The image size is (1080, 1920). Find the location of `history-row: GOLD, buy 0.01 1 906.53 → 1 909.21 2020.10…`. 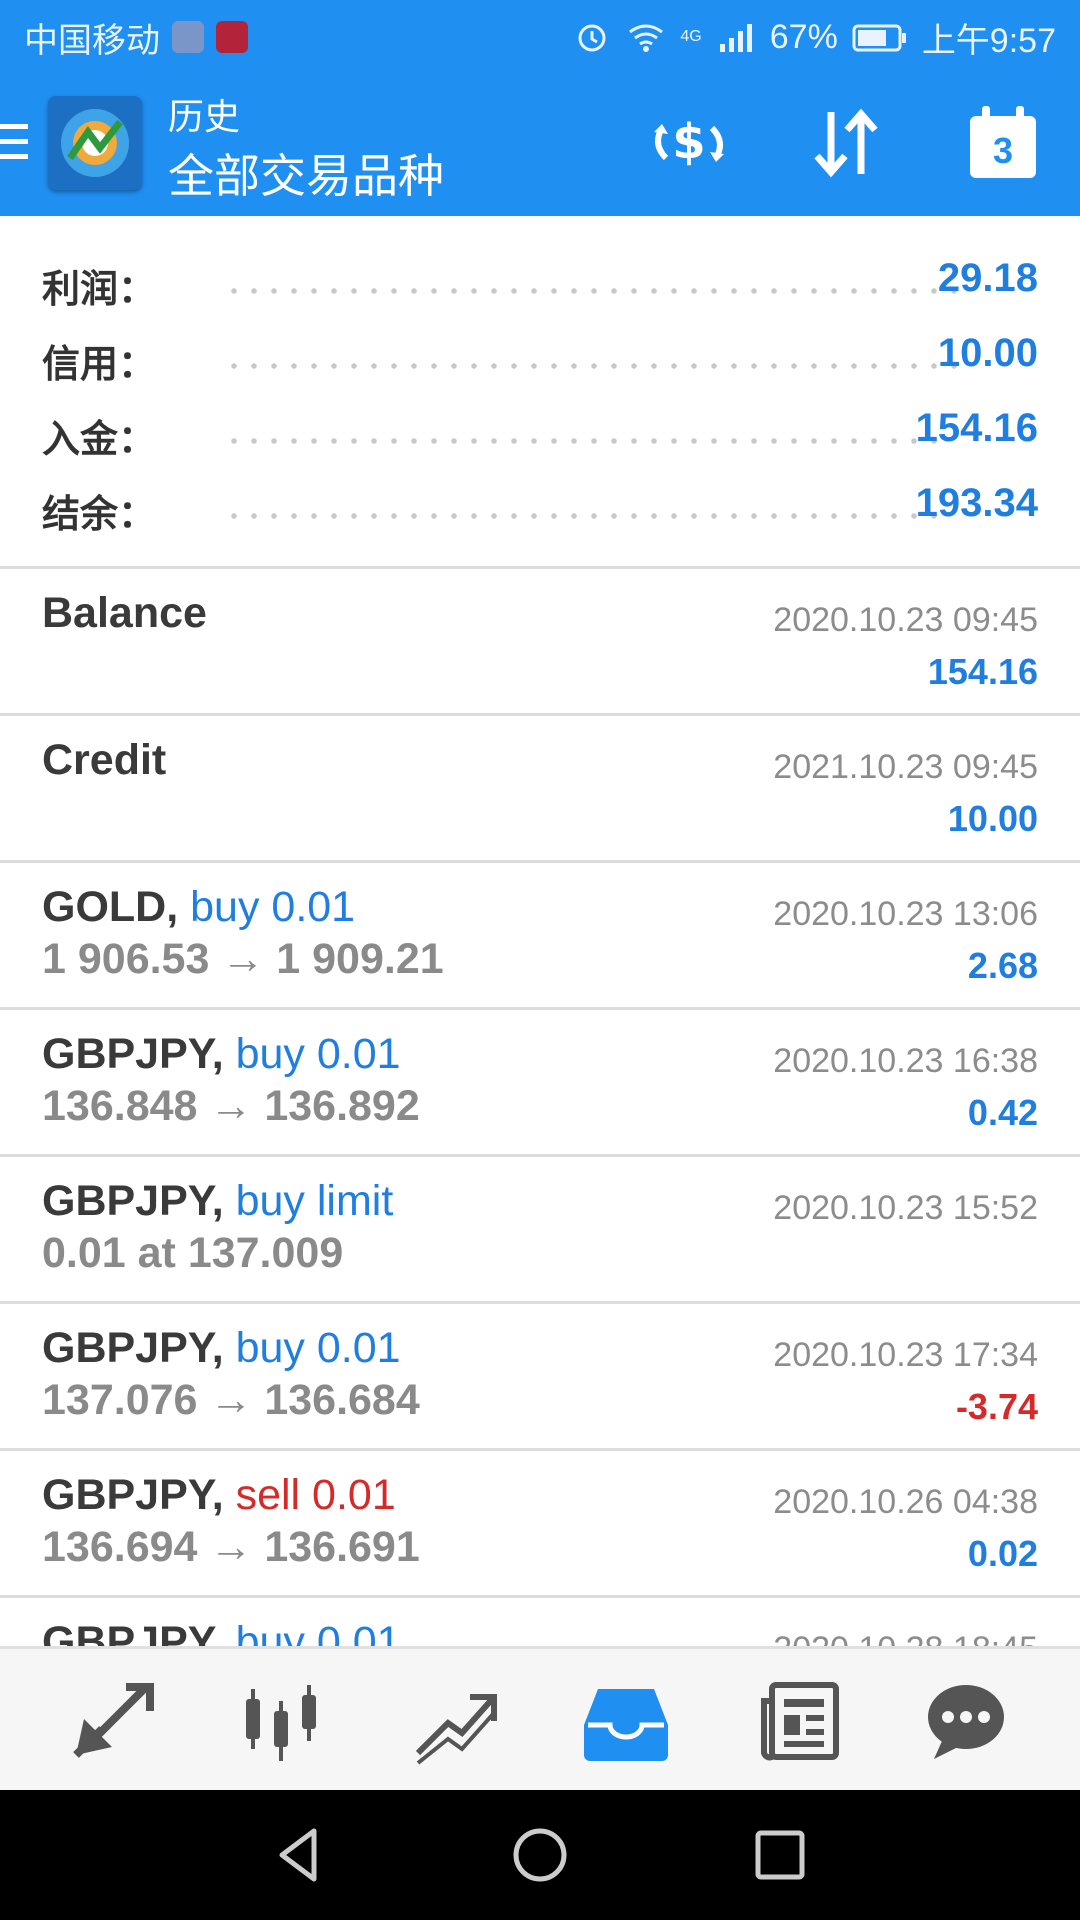

history-row: GOLD, buy 0.01 1 906.53 → 1 909.21 2020.10… is located at coordinates (540, 935).